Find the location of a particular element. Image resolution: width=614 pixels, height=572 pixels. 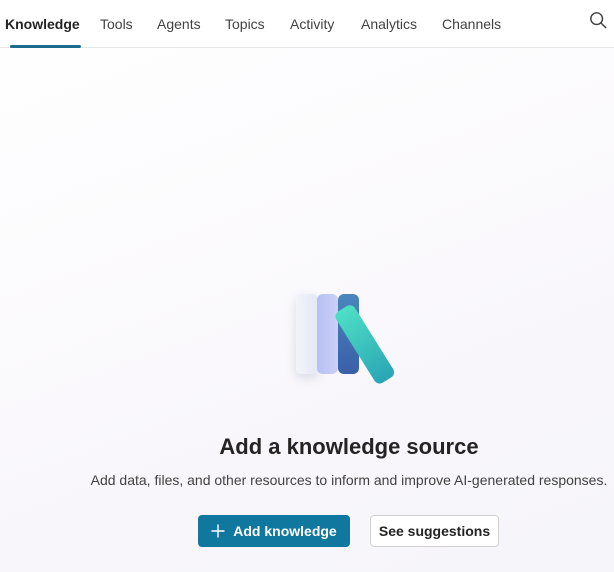

plus-icon is located at coordinates (218, 531).